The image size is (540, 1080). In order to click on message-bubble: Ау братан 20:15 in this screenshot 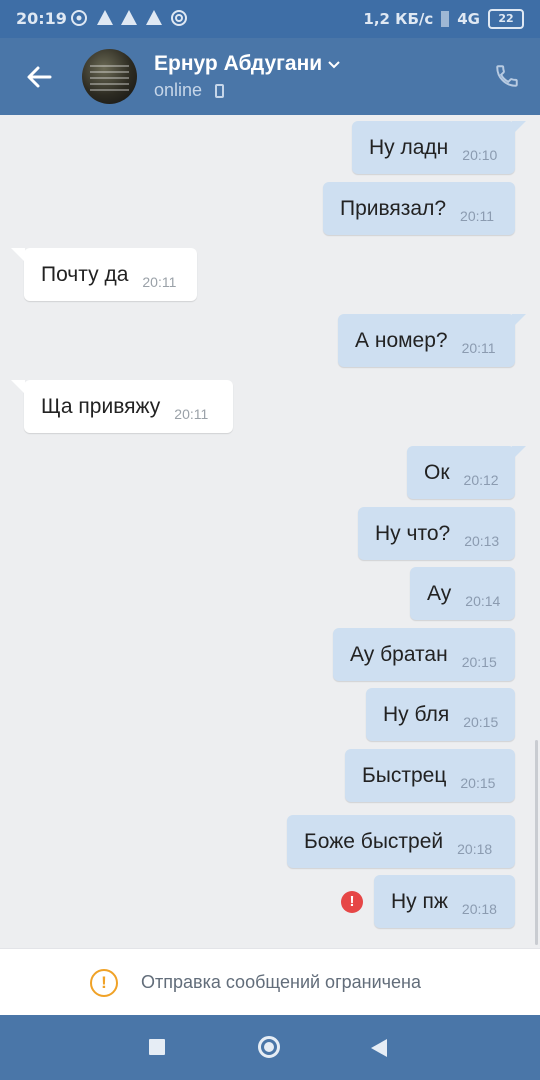, I will do `click(424, 654)`.